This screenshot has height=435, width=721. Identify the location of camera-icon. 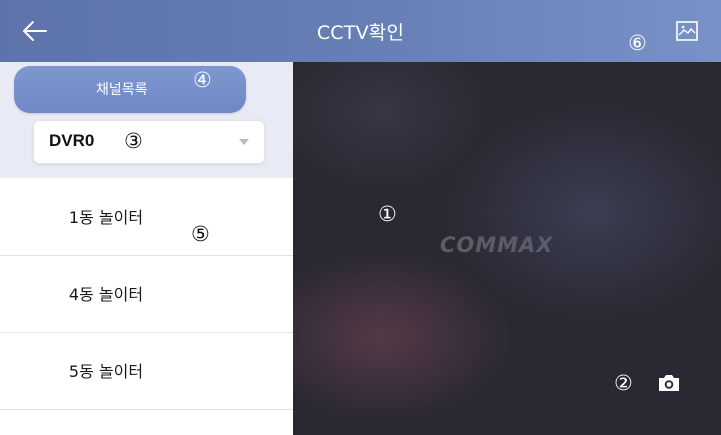
(669, 383).